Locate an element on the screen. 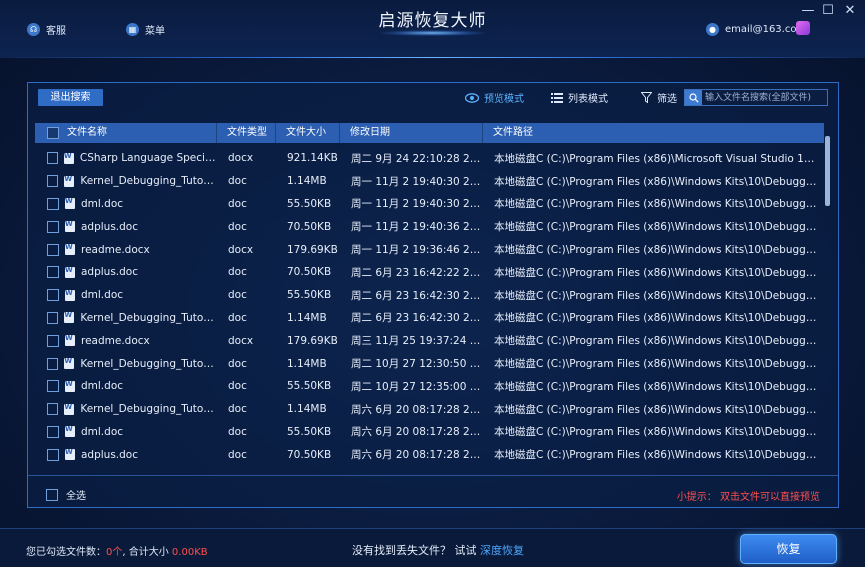  select-all-control: 全选 is located at coordinates (66, 494).